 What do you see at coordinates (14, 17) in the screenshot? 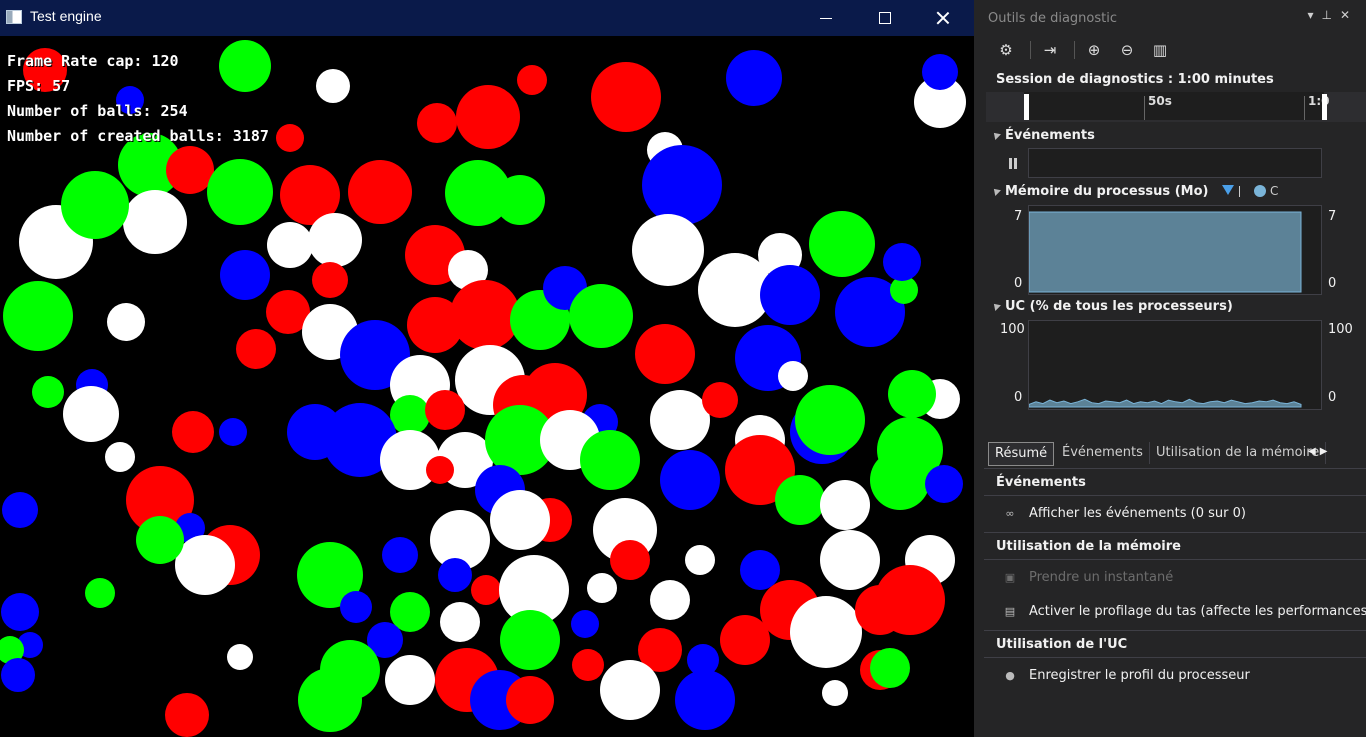
I see `app-icon` at bounding box center [14, 17].